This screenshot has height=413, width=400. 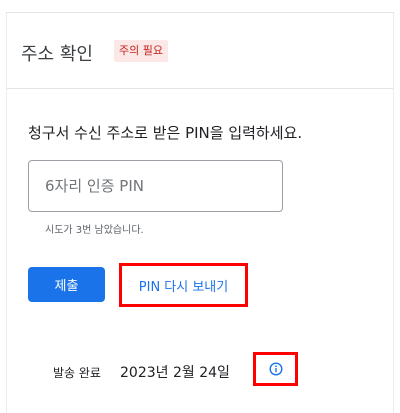 What do you see at coordinates (66, 284) in the screenshot?
I see `submit-button: 제출` at bounding box center [66, 284].